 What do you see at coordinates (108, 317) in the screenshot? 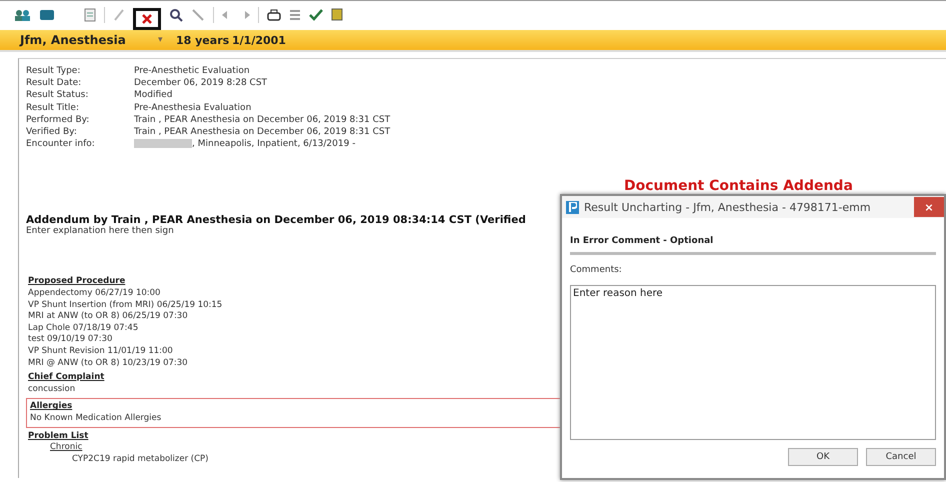
I see `section-line: MRI at ANW (to OR 8) 06/25/19 07:30` at bounding box center [108, 317].